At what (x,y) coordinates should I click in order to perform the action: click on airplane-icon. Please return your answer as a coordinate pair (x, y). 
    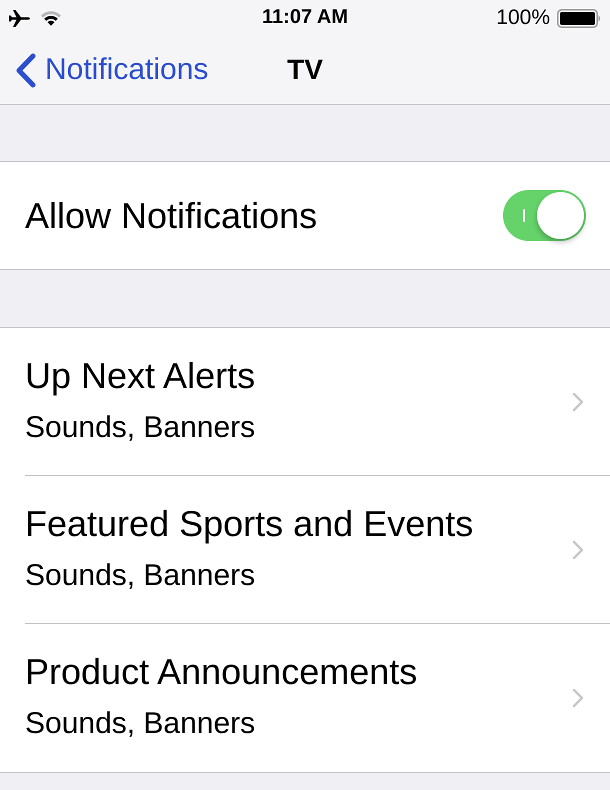
    Looking at the image, I should click on (19, 18).